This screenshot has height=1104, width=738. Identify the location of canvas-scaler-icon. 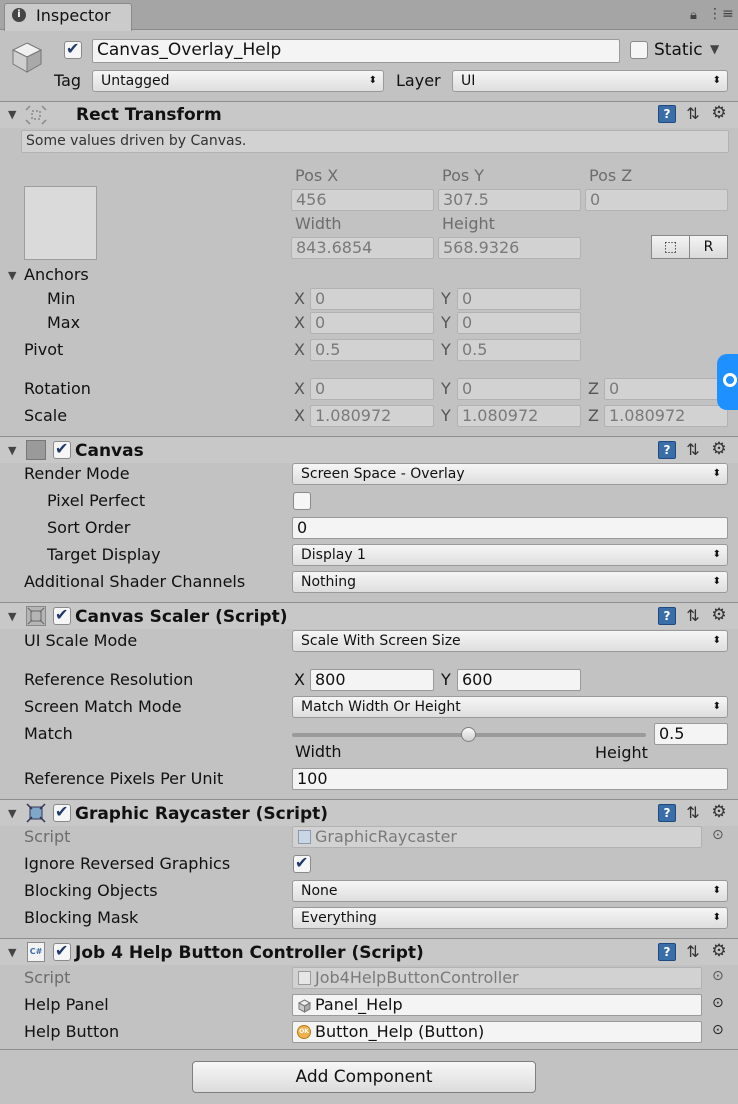
(36, 616).